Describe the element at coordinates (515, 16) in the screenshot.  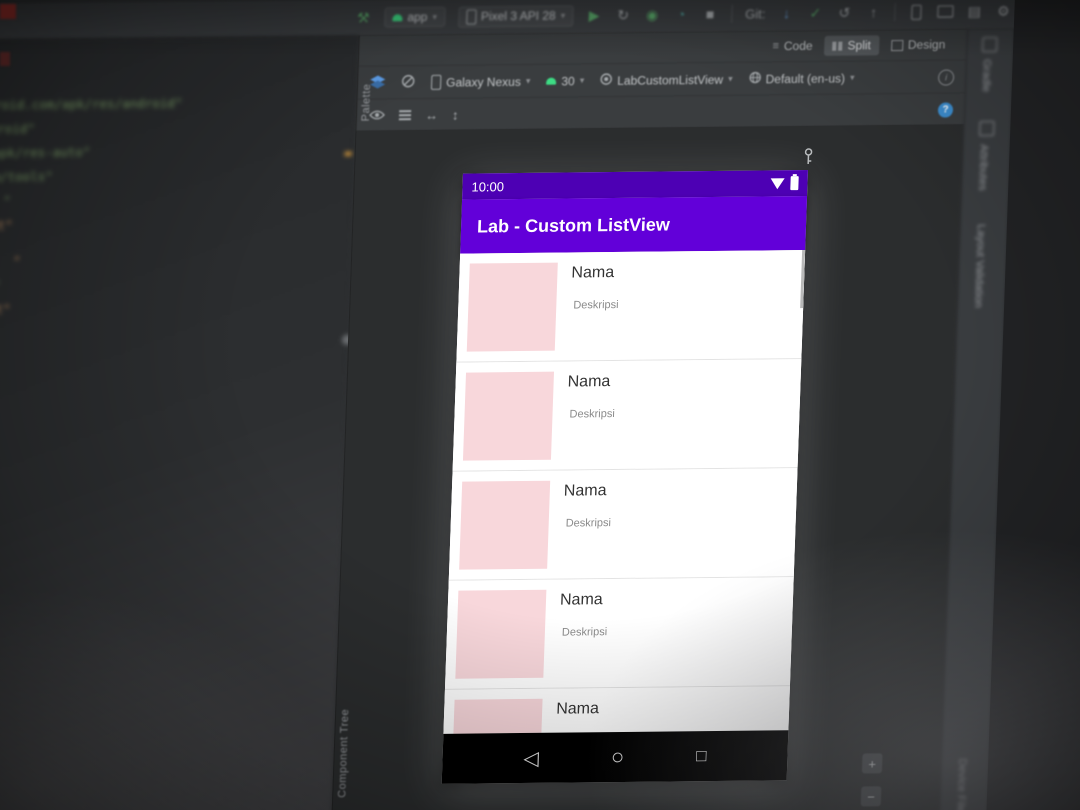
I see `device-dropdown: Pixel 3 API 28 ▾` at that location.